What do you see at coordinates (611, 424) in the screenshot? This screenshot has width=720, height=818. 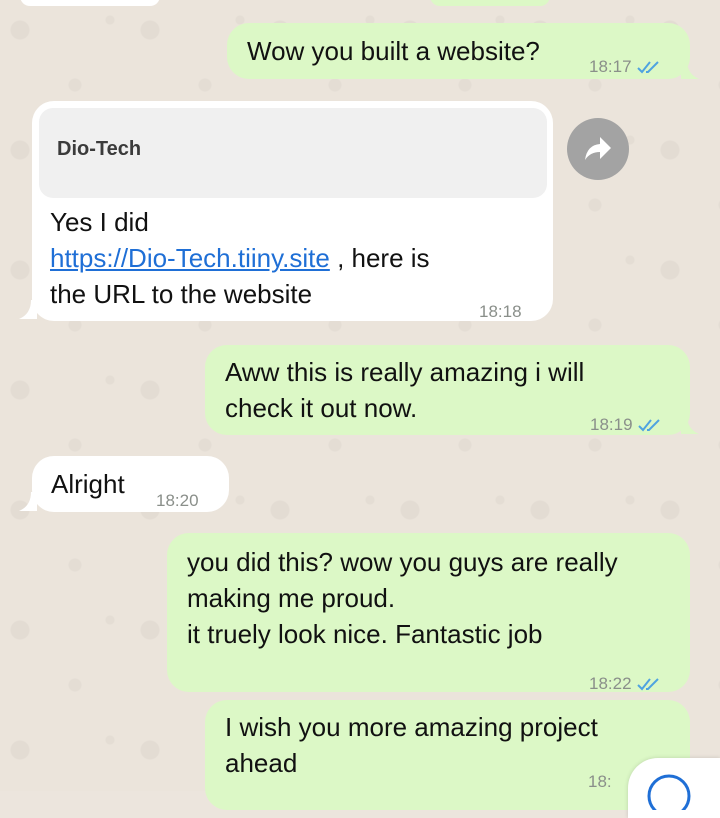 I see `message-time: 18:19` at bounding box center [611, 424].